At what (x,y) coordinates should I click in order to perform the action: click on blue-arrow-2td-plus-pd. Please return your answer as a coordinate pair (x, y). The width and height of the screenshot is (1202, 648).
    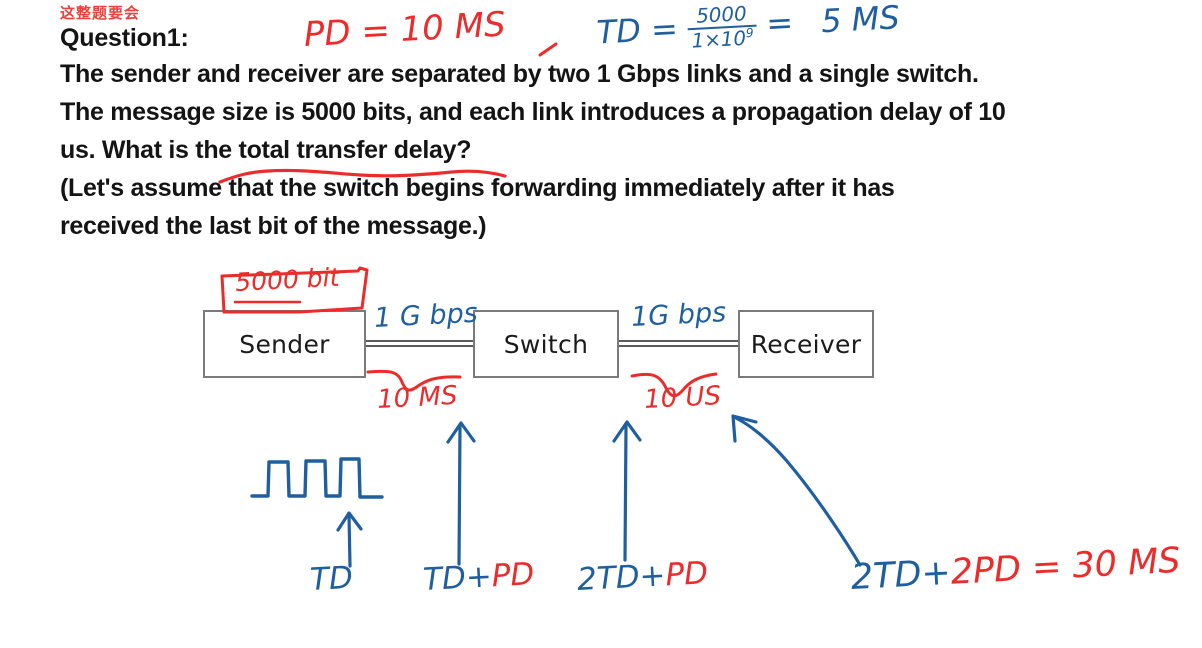
    Looking at the image, I should click on (627, 491).